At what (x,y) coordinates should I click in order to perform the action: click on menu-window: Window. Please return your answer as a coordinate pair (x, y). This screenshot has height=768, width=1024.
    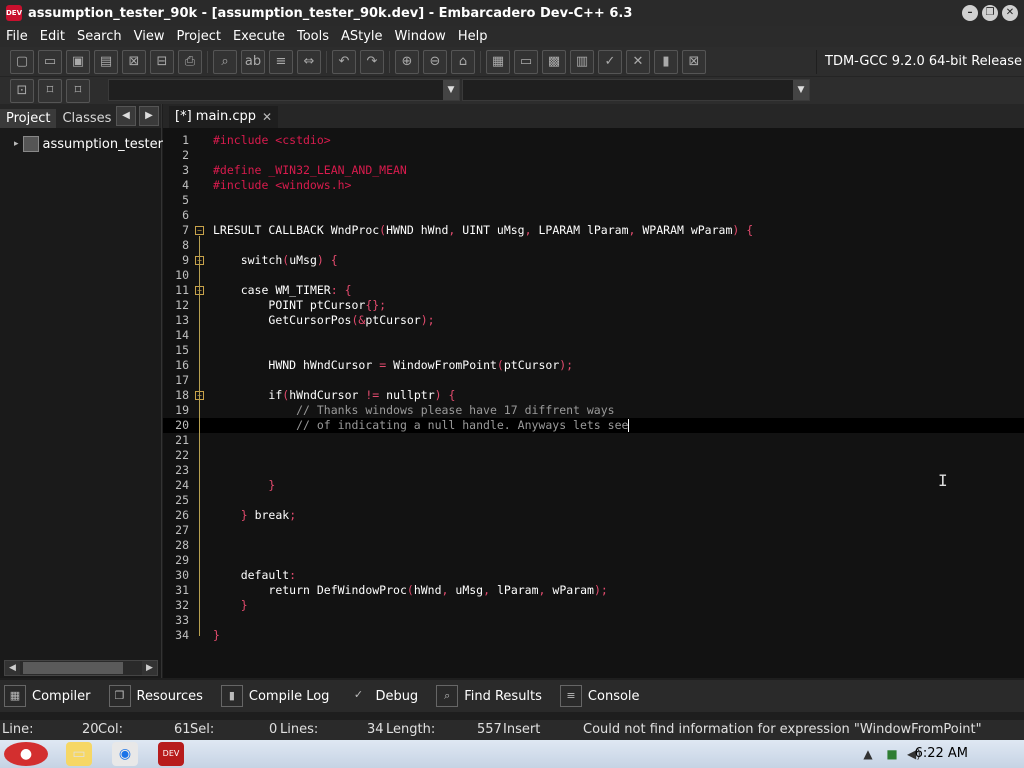
    Looking at the image, I should click on (420, 36).